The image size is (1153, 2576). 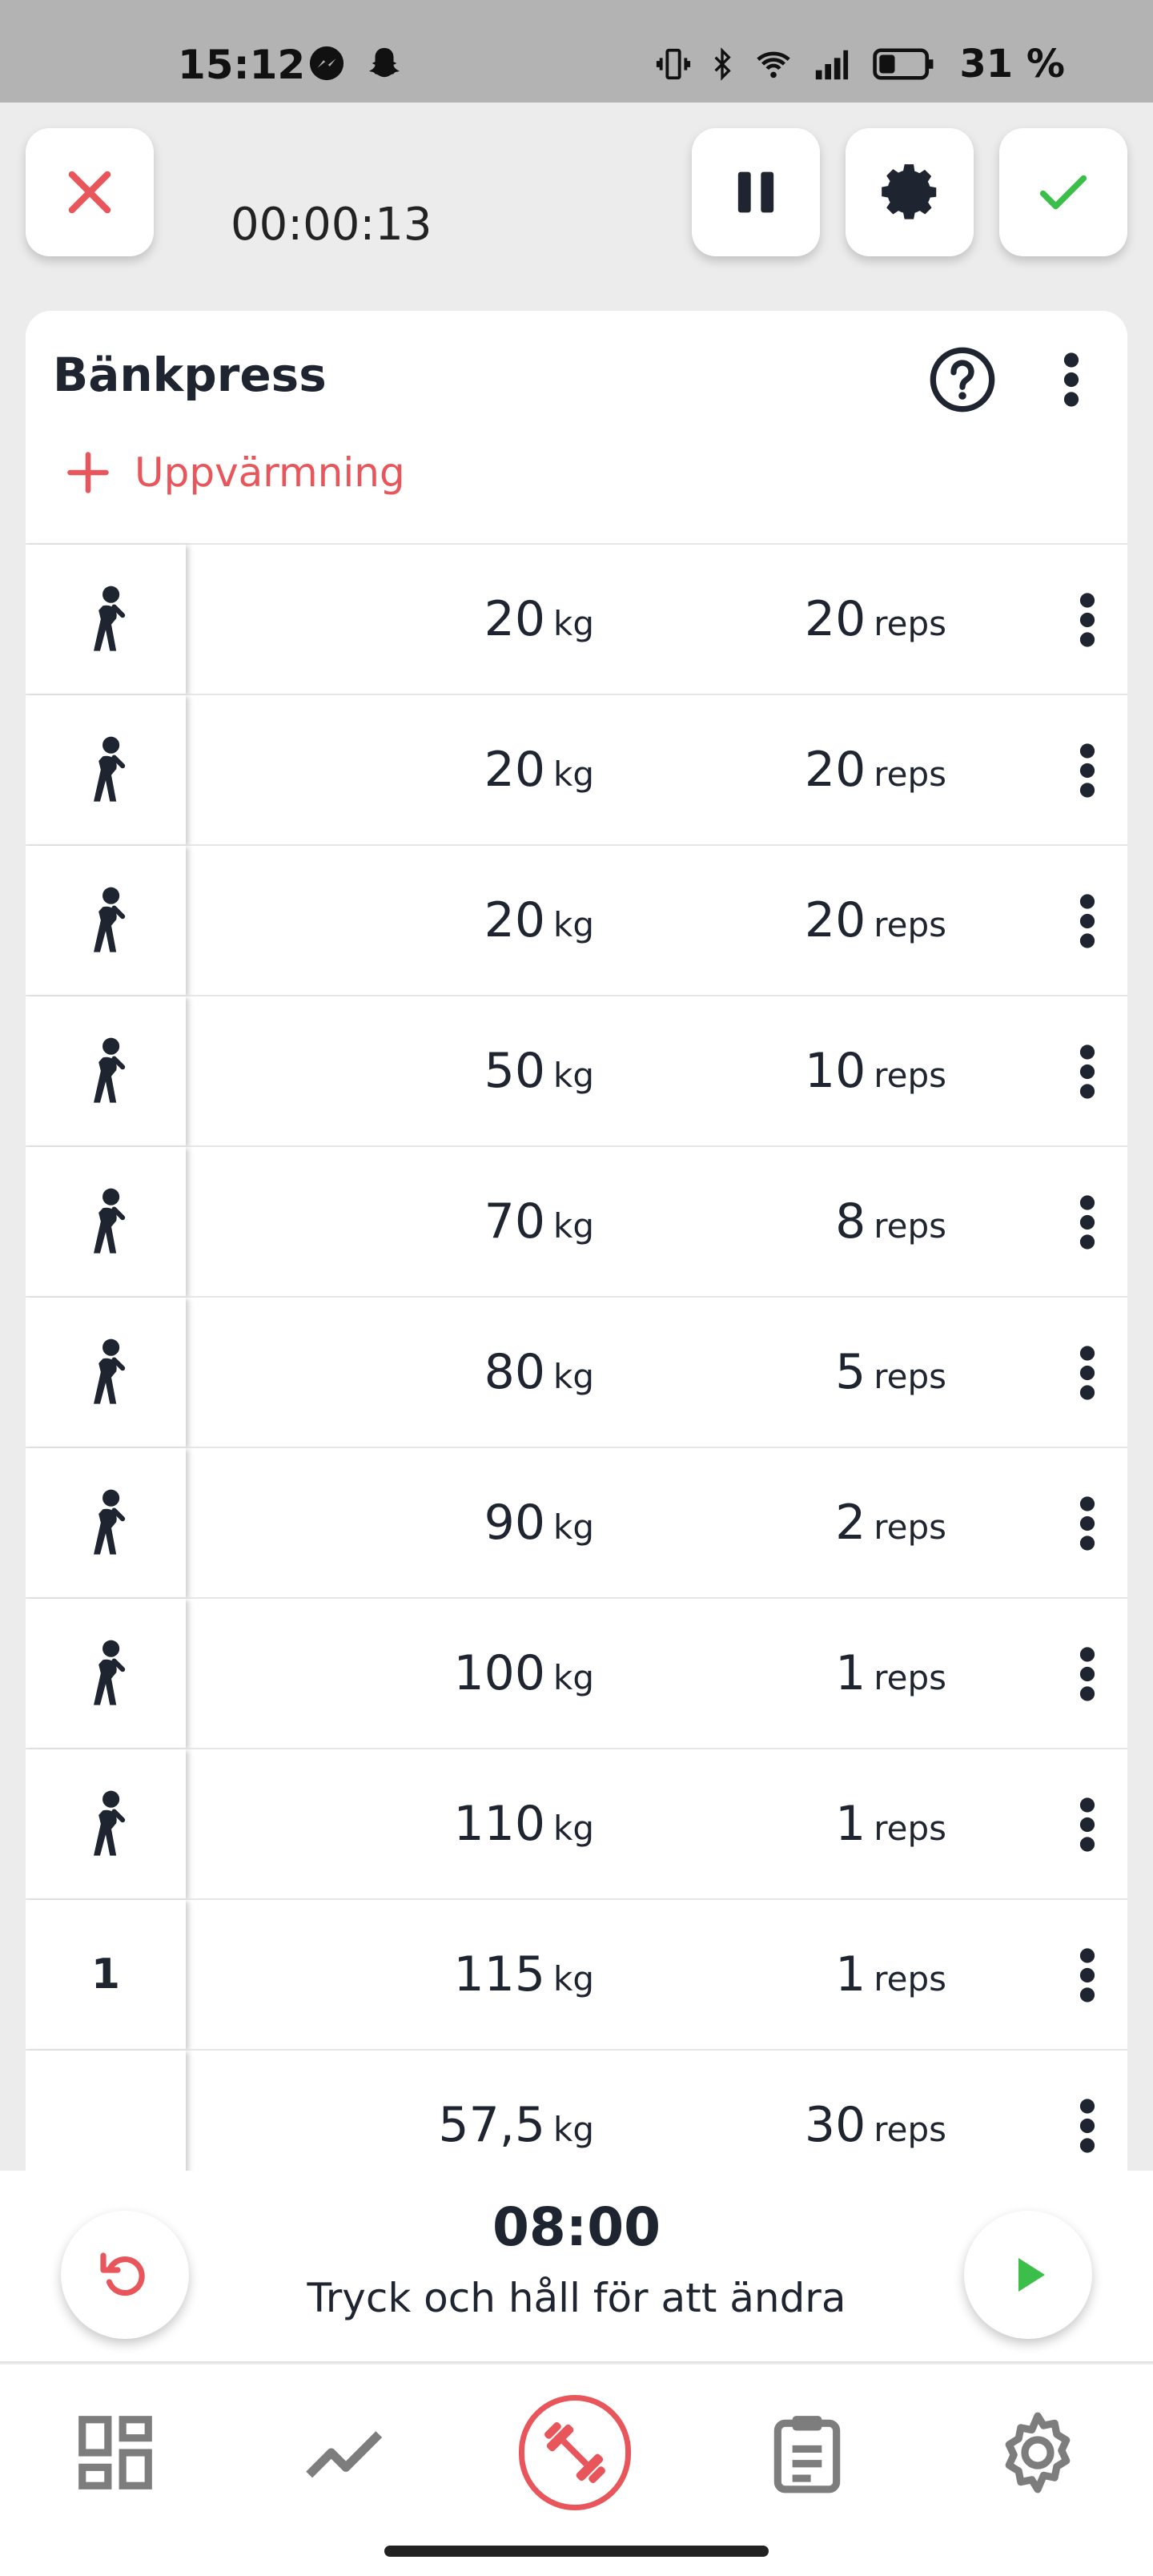 I want to click on cancel-workout-button, so click(x=90, y=192).